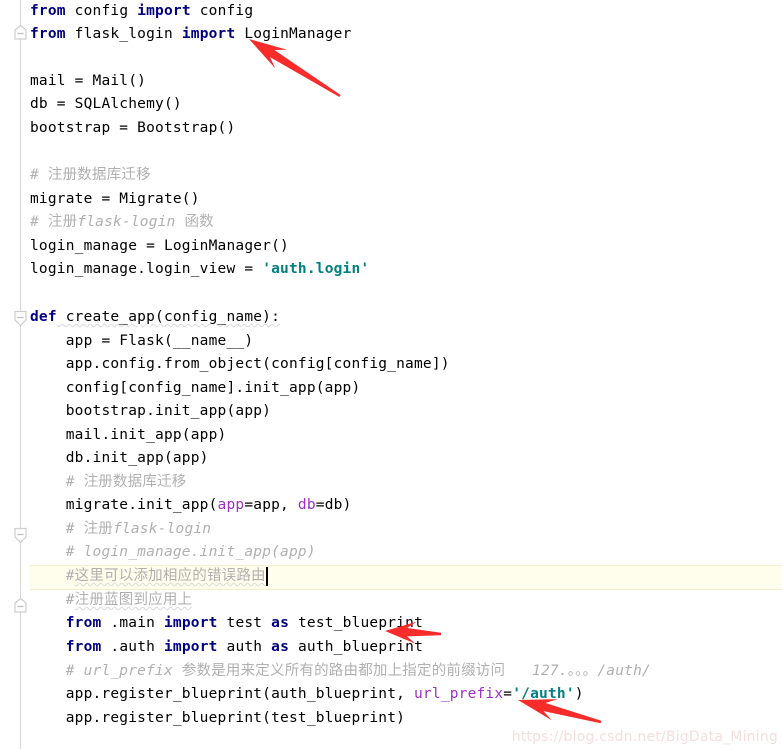  I want to click on code-token: migrate.init_app(, so click(124, 505).